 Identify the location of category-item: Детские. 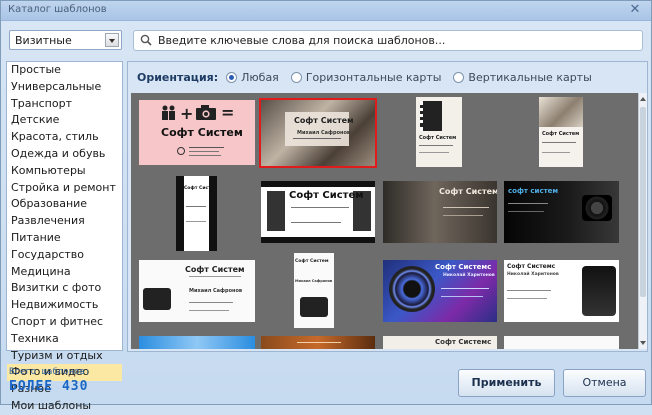
(64, 120).